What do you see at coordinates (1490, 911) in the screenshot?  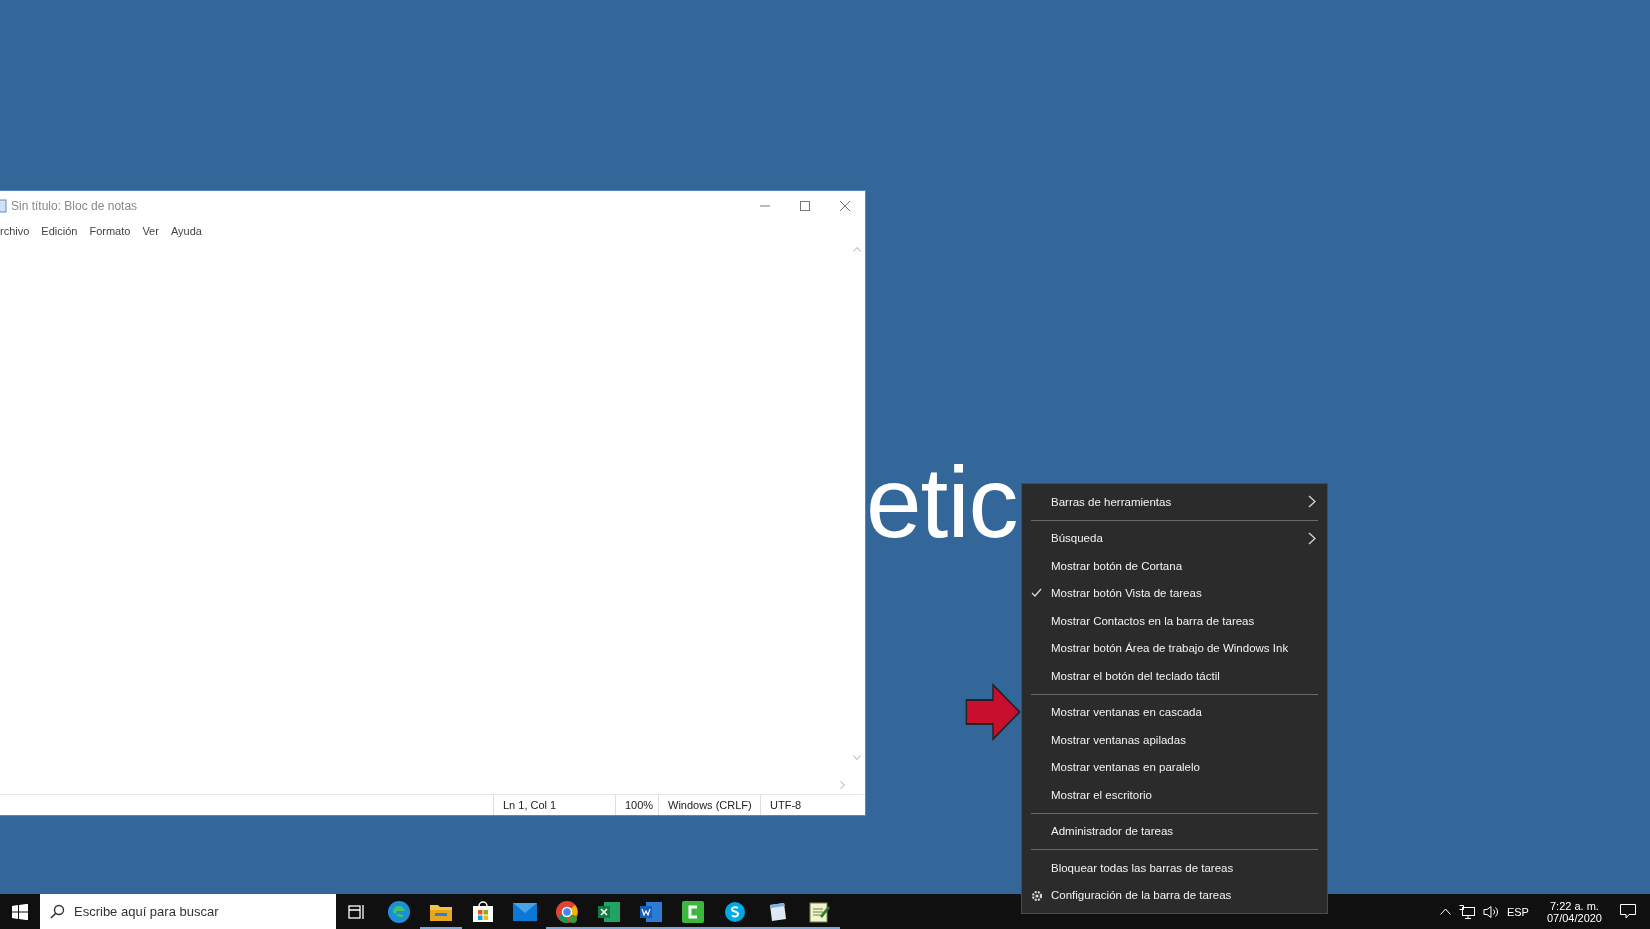 I see `speaker-icon` at bounding box center [1490, 911].